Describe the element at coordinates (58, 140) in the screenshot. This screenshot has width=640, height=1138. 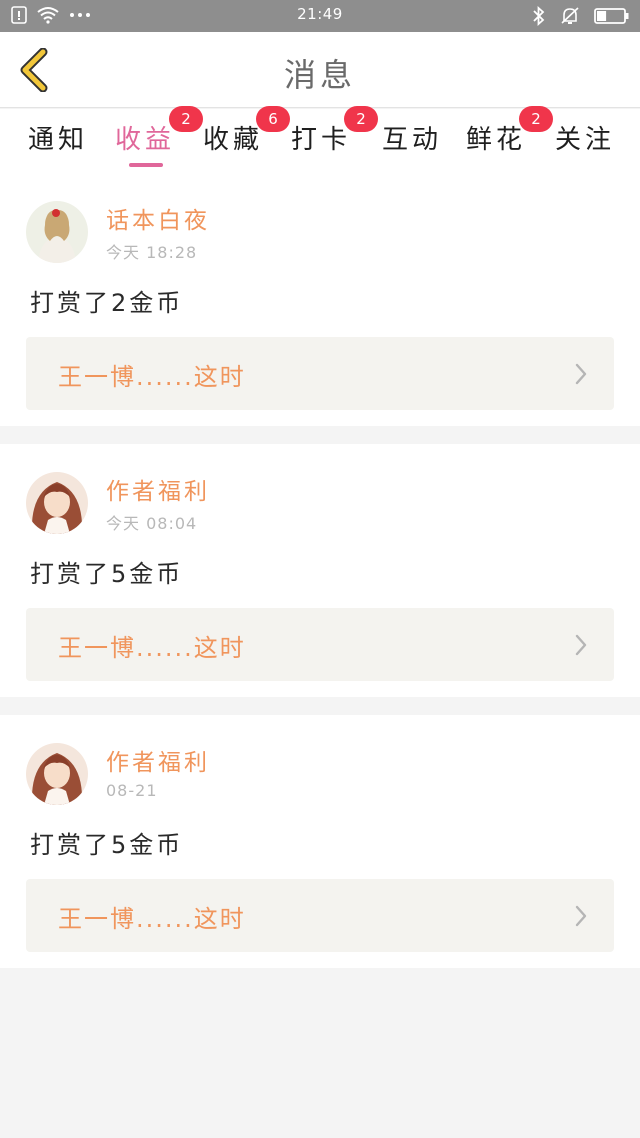
I see `tab-label: 通知` at that location.